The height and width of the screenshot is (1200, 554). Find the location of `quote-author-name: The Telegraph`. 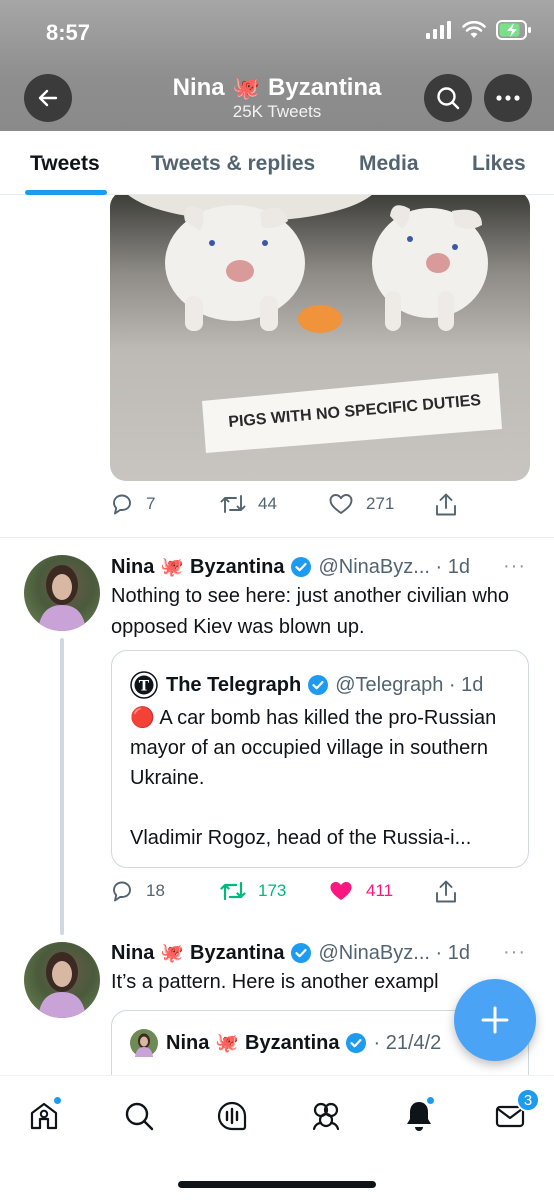

quote-author-name: The Telegraph is located at coordinates (234, 684).